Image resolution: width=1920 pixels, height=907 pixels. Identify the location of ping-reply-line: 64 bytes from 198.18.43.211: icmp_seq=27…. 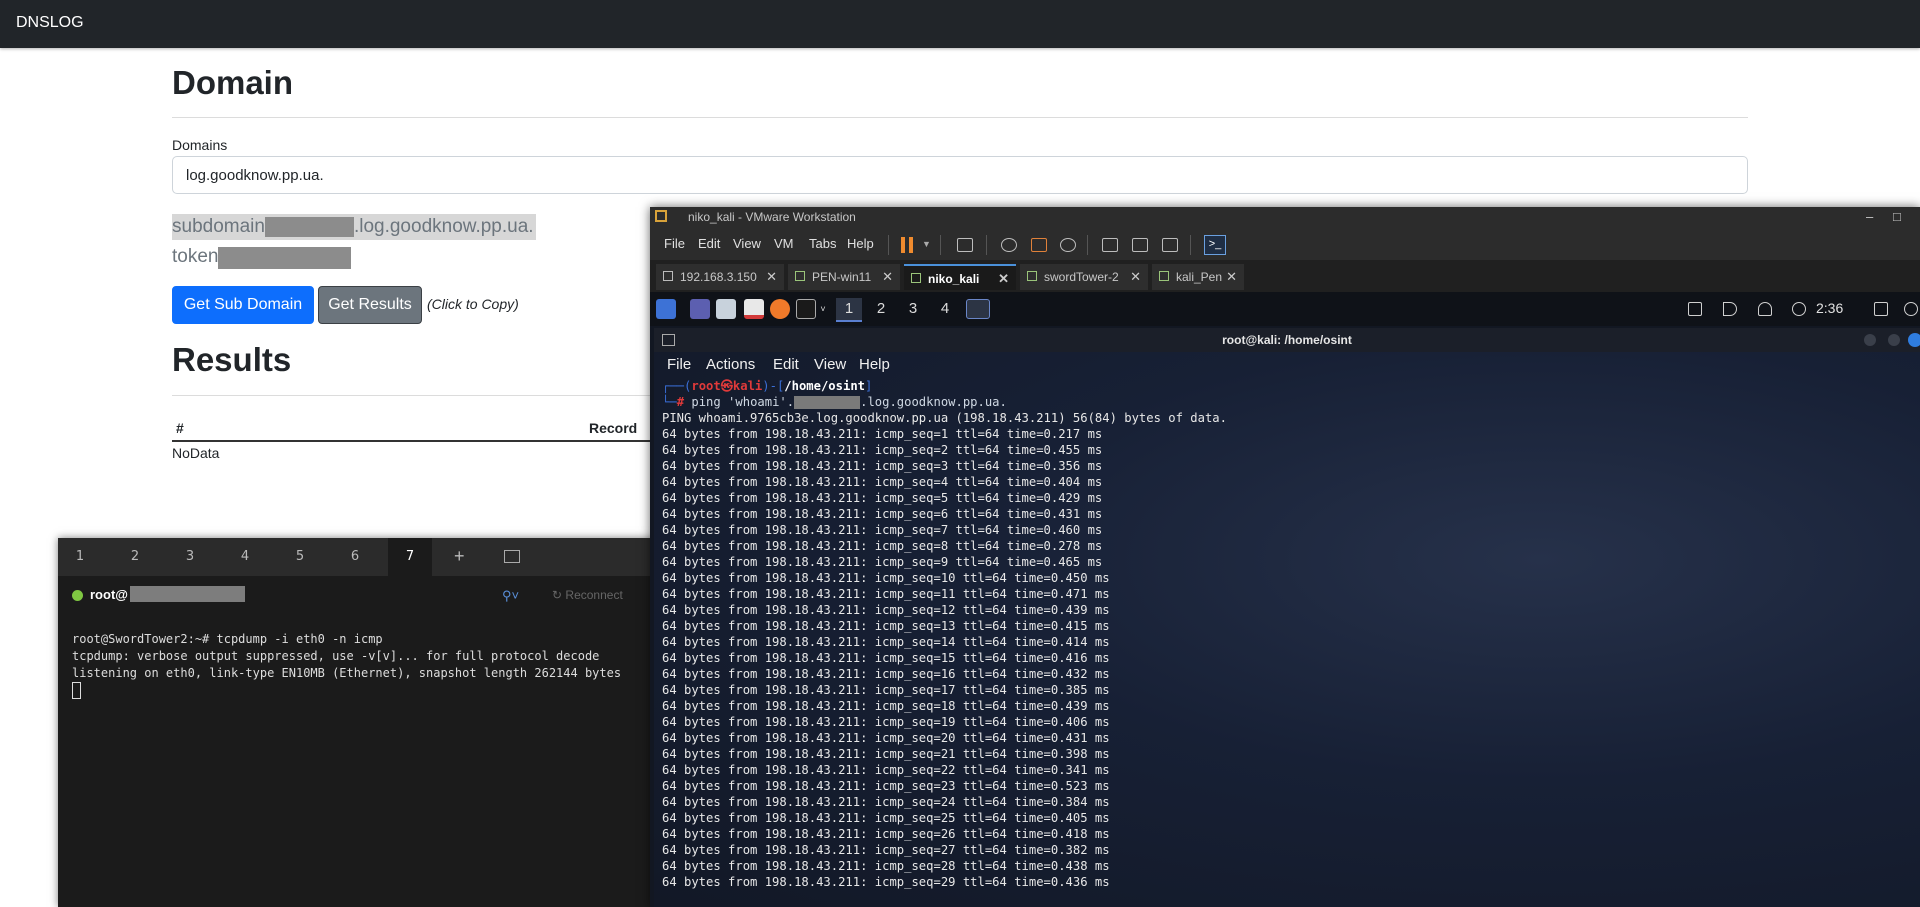
(886, 850).